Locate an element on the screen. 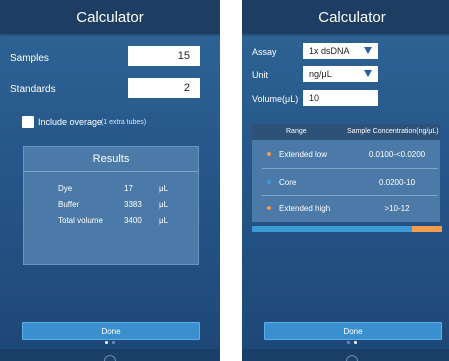  overage-note: (1 extra tubes) is located at coordinates (124, 122).